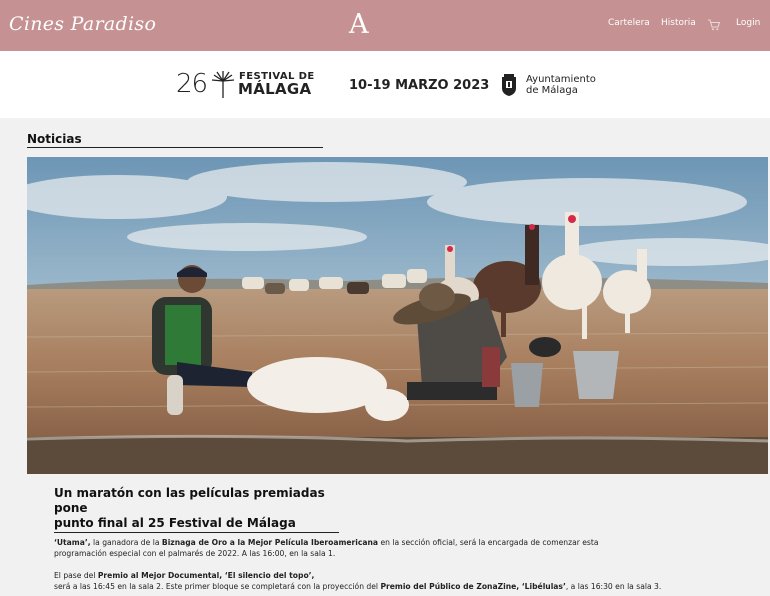  What do you see at coordinates (714, 25) in the screenshot?
I see `cart-icon` at bounding box center [714, 25].